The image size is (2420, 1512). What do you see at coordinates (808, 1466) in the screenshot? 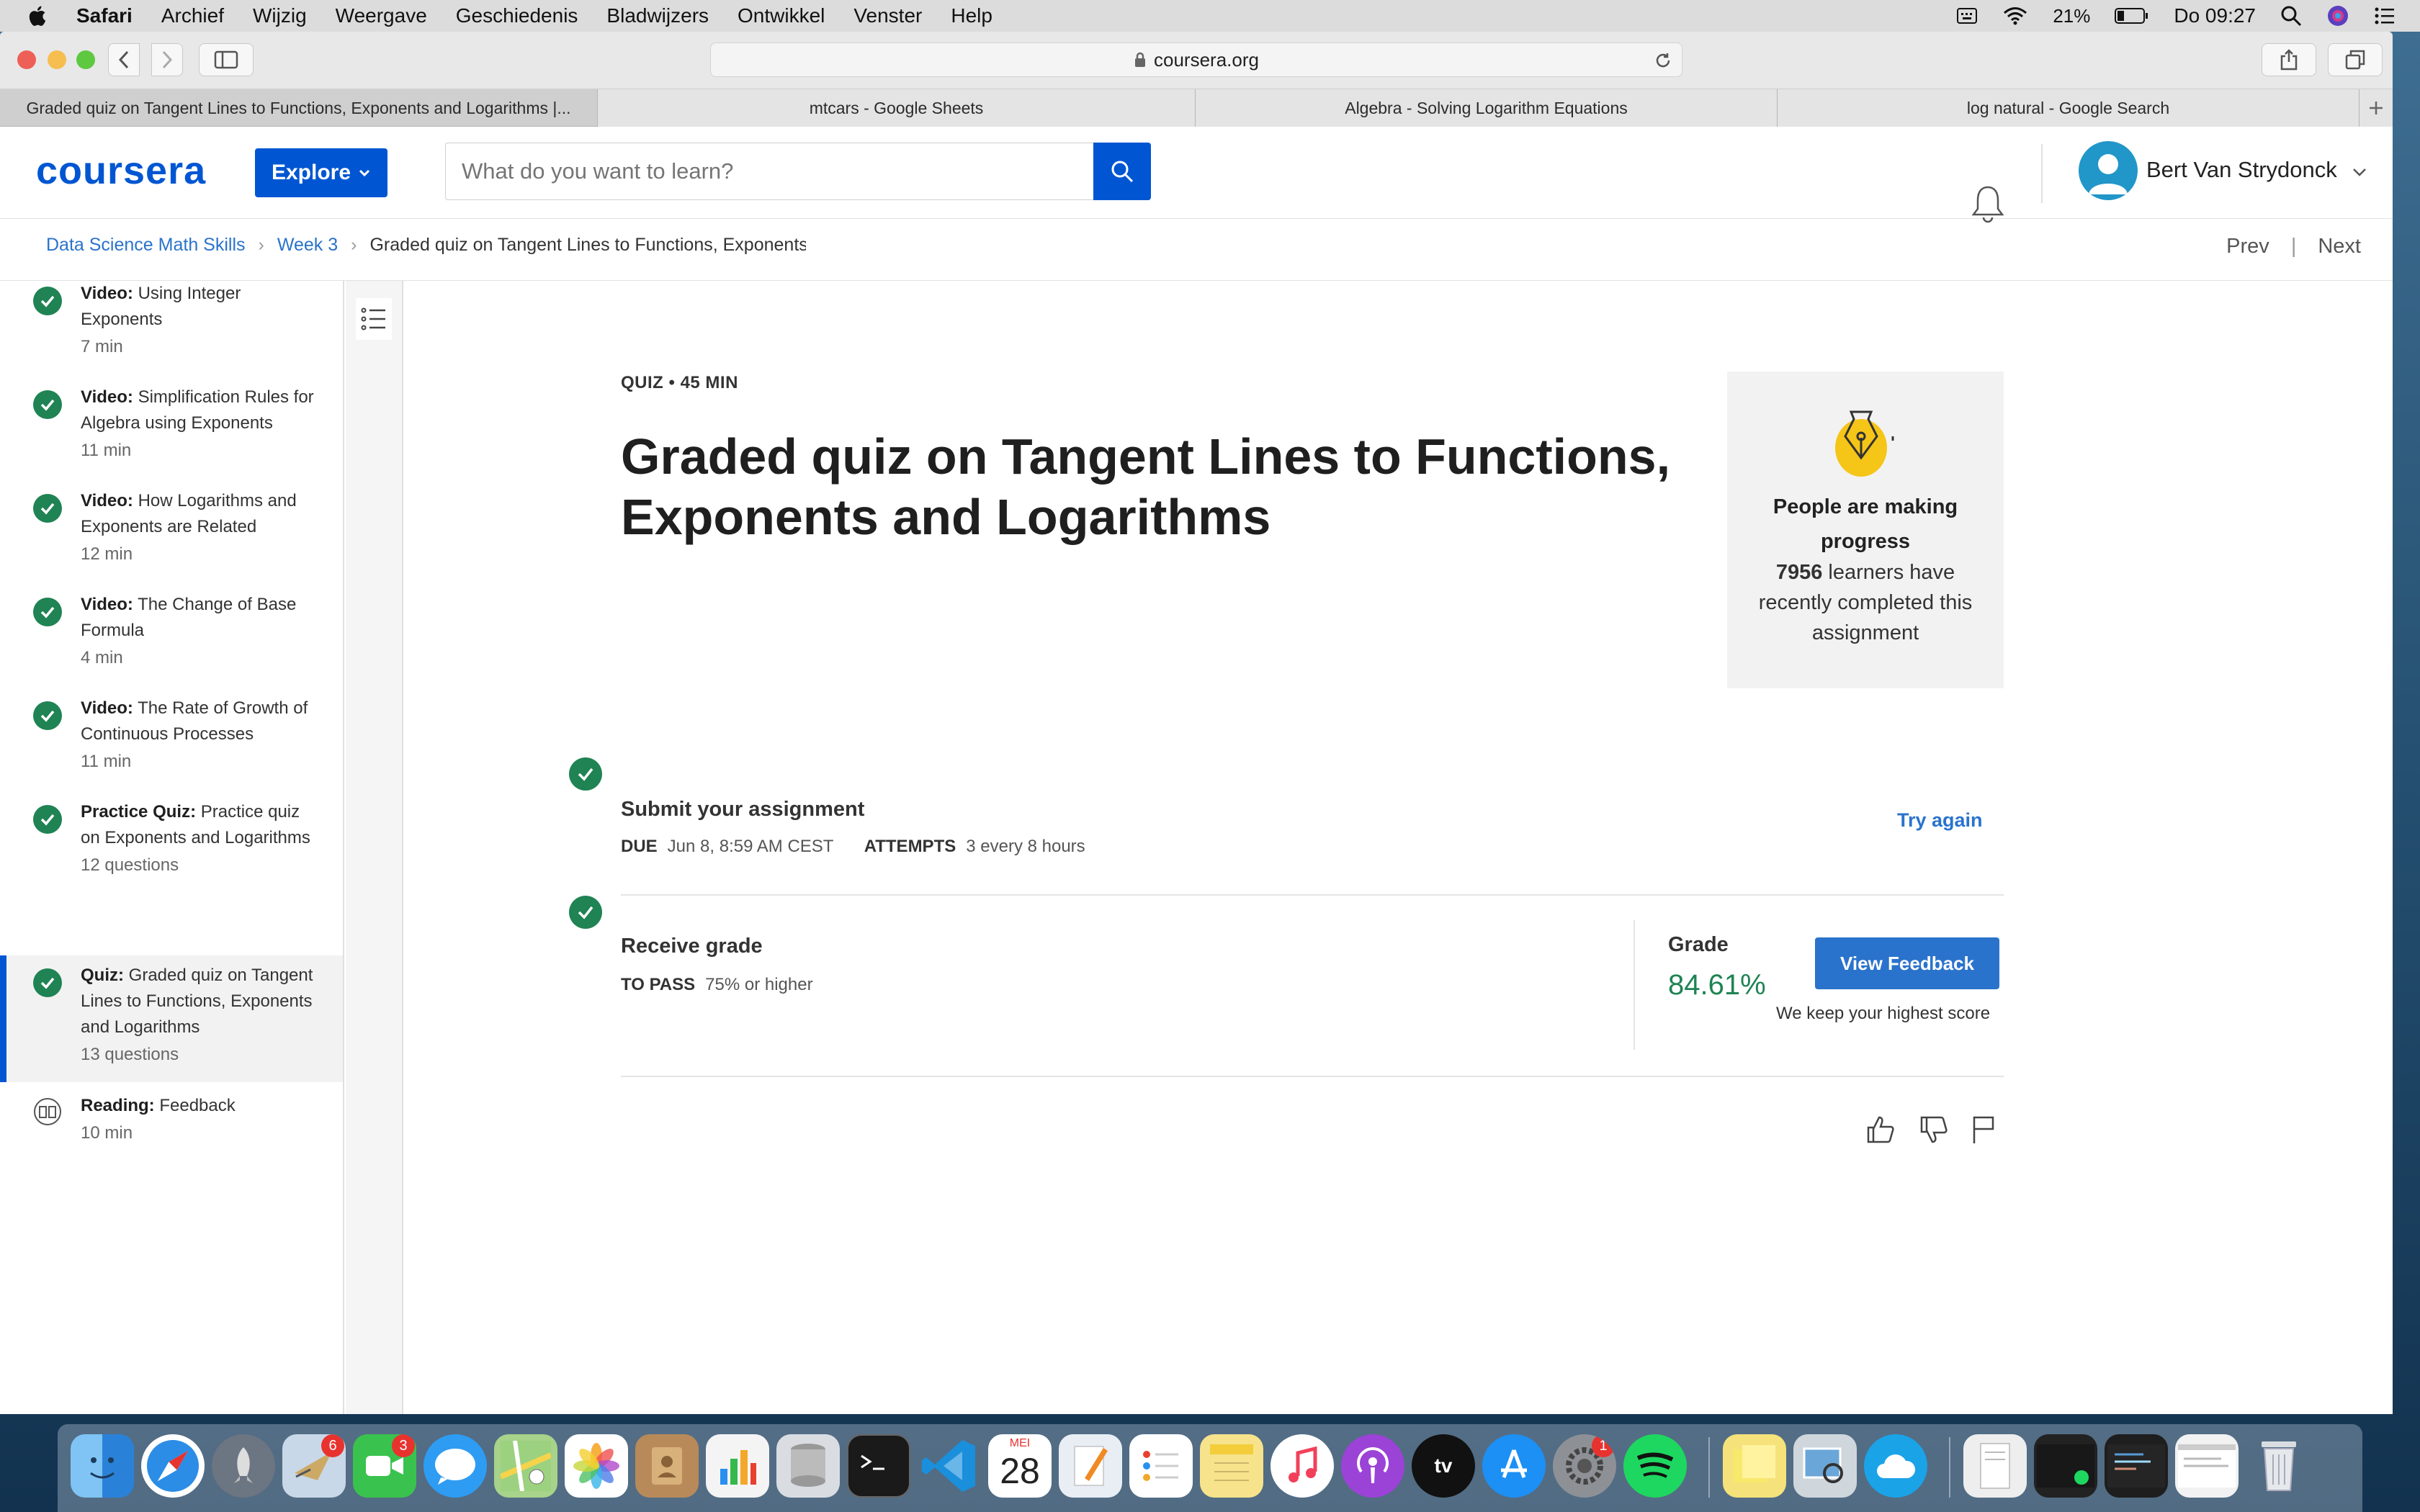
I see `sequel-database-icon` at bounding box center [808, 1466].